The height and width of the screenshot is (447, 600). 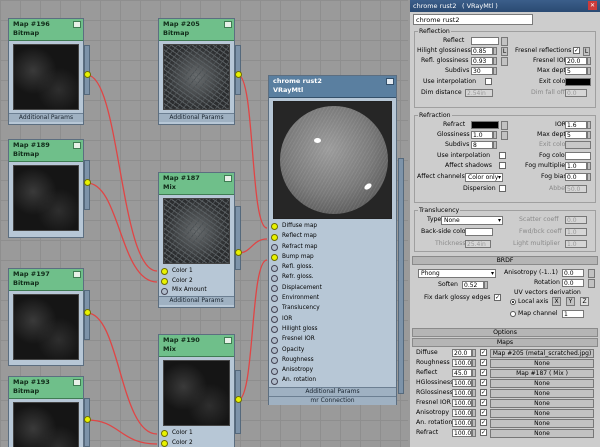 What do you see at coordinates (576, 244) in the screenshot?
I see `light-multiplier-field: 1.0` at bounding box center [576, 244].